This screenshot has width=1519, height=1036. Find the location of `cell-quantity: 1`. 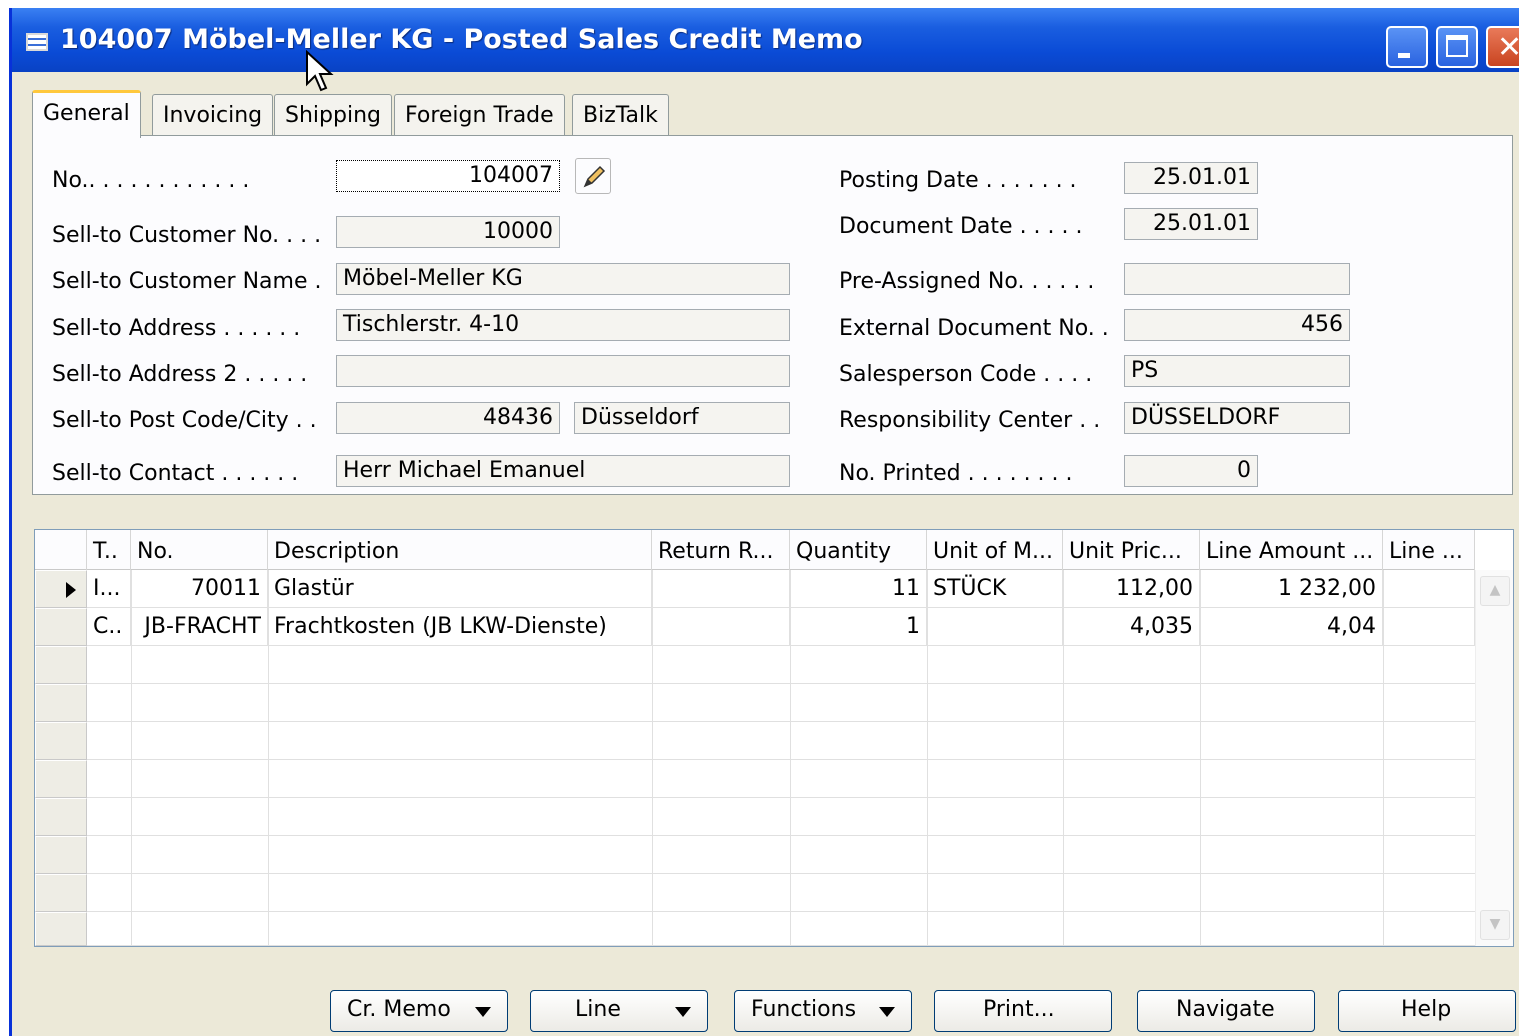

cell-quantity: 1 is located at coordinates (858, 627).